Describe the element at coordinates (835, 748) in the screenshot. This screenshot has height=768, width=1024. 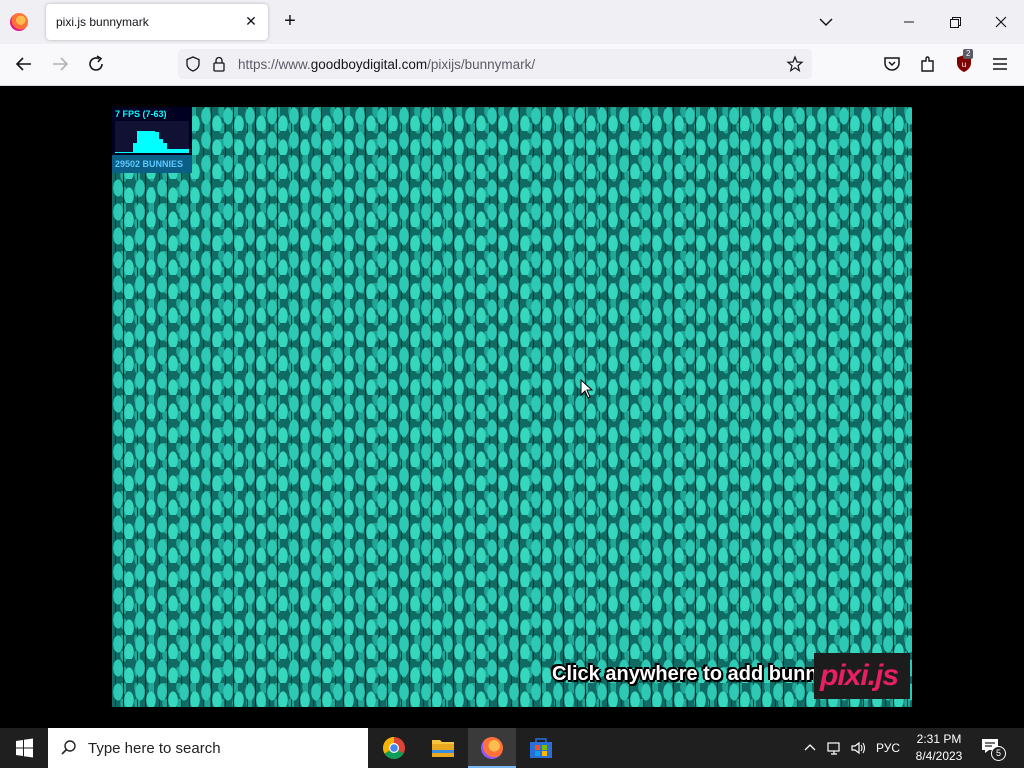
I see `network-icon` at that location.